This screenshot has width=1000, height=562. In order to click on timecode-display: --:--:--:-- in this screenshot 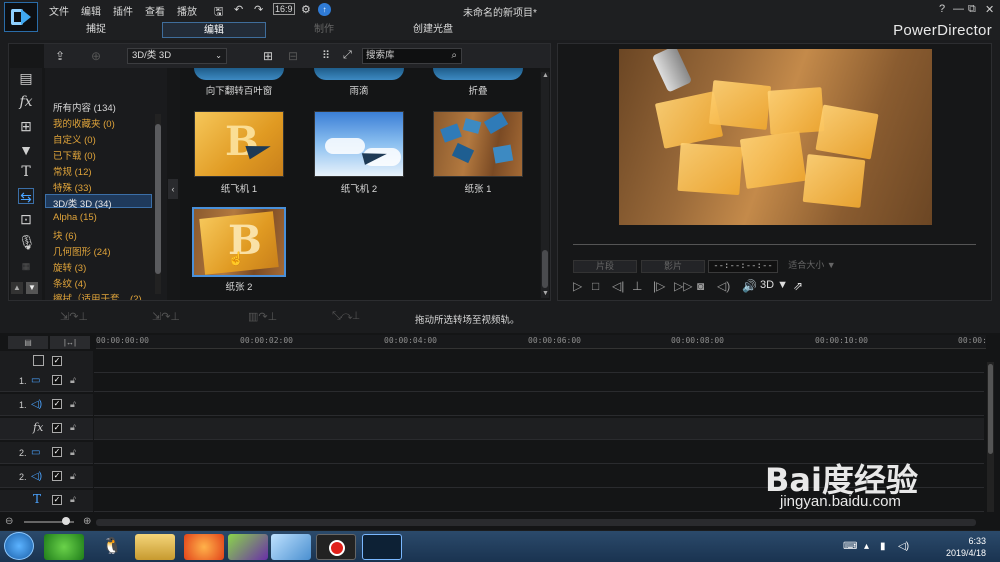, I will do `click(743, 266)`.